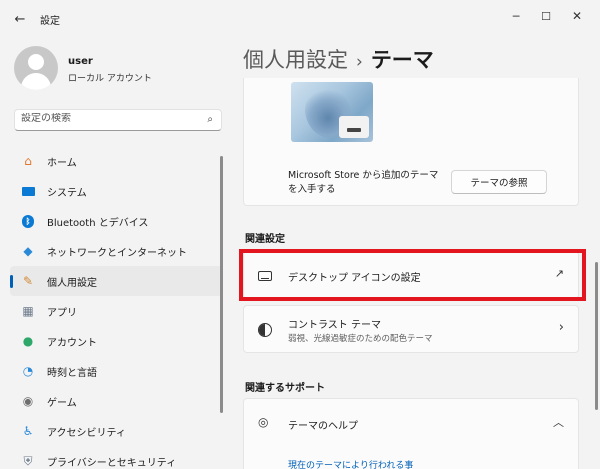 The image size is (600, 469). I want to click on settings-search: ⌕, so click(118, 120).